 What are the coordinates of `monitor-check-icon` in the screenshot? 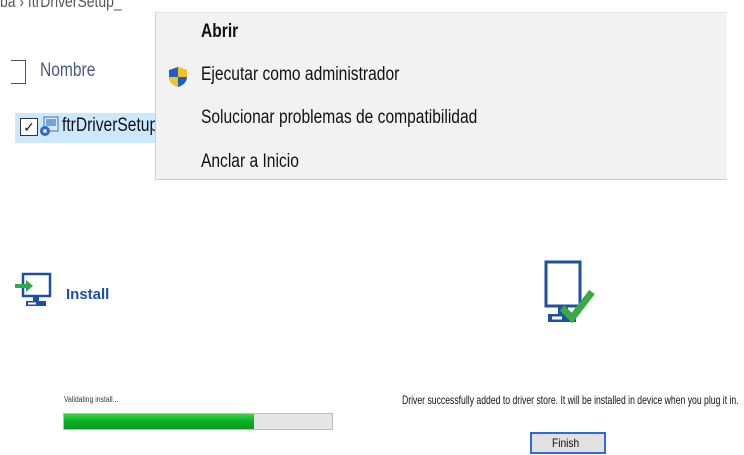 It's located at (569, 292).